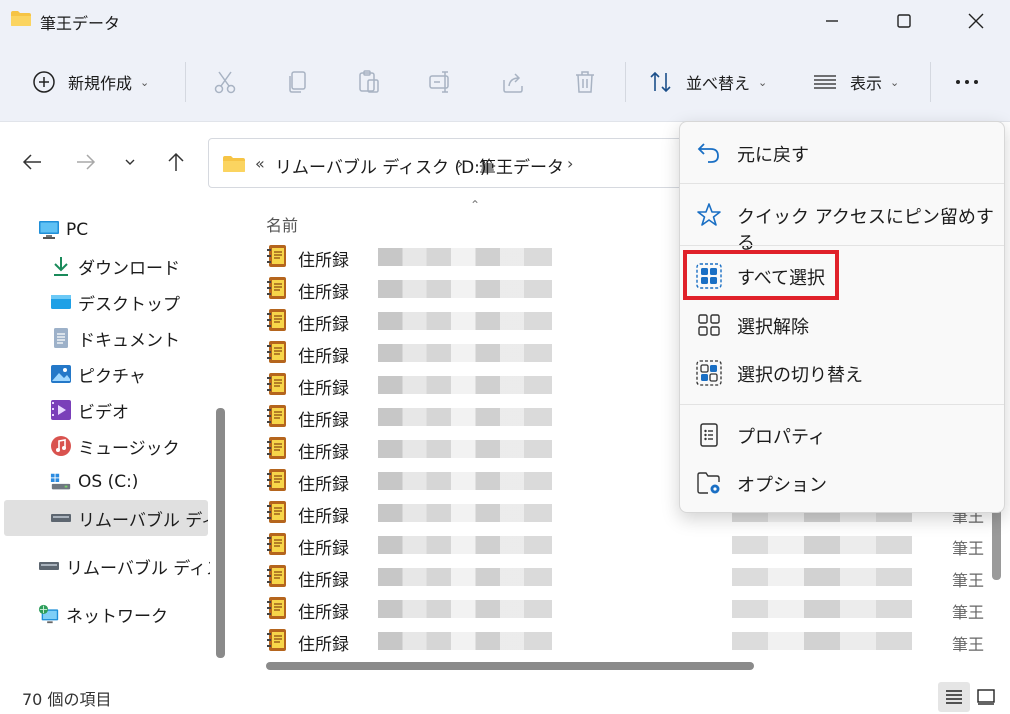  Describe the element at coordinates (220, 533) in the screenshot. I see `sidebar-scrollbar-thumb` at that location.